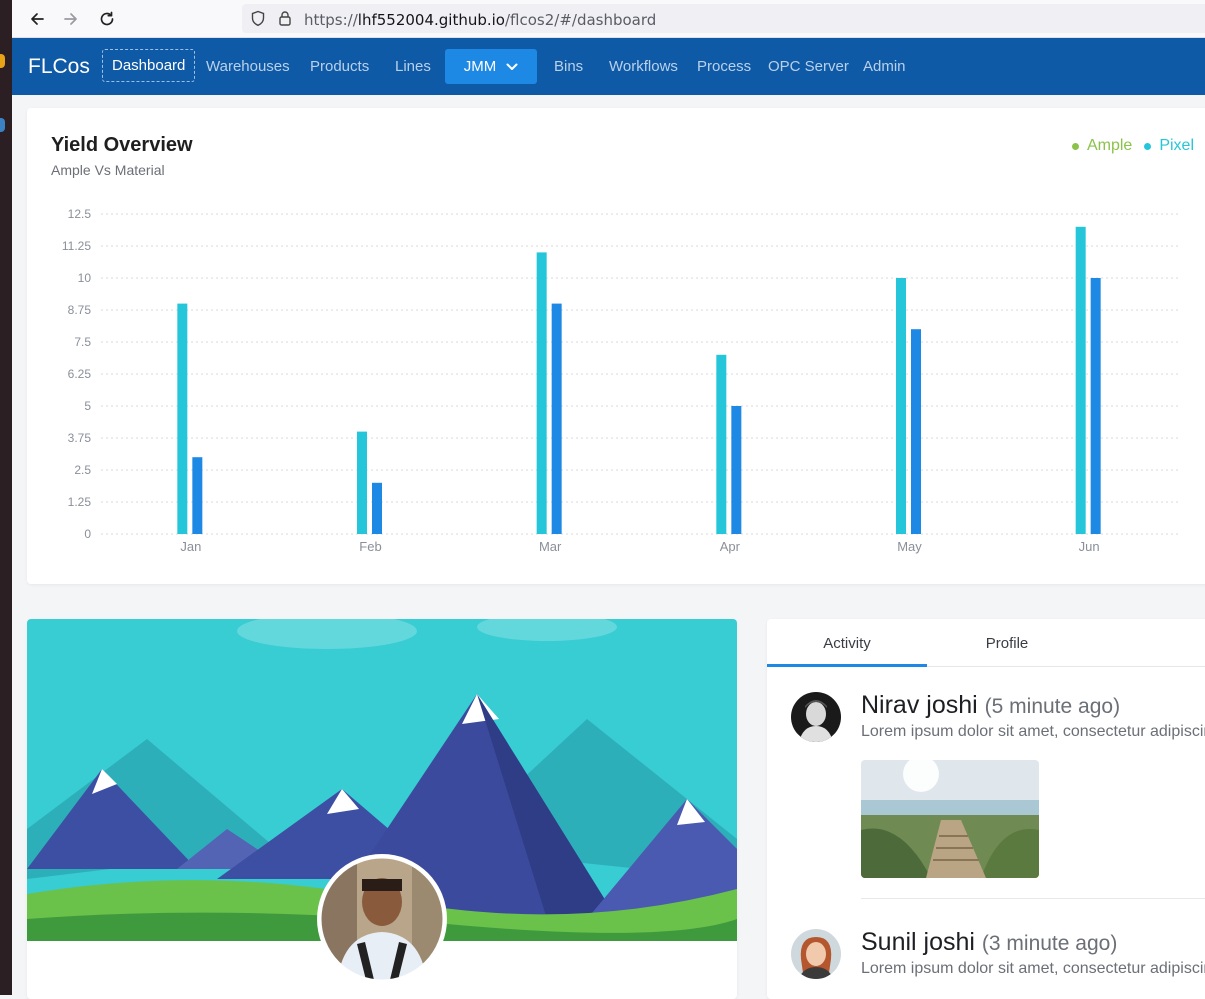  I want to click on activity-photo, so click(950, 819).